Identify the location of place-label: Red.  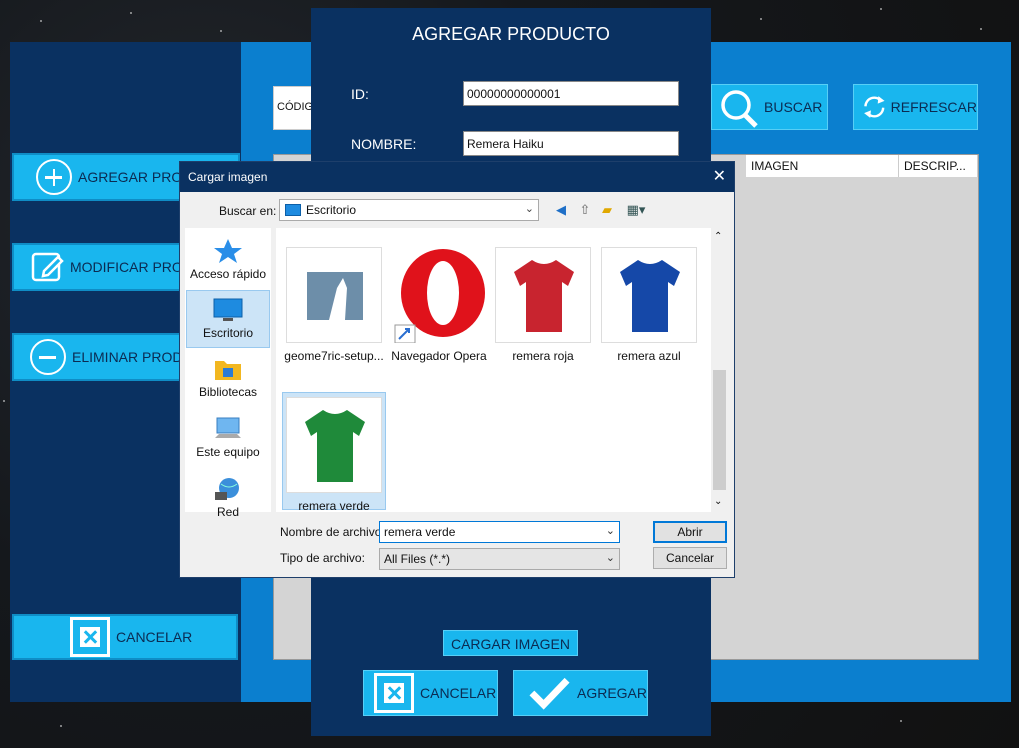
(227, 512).